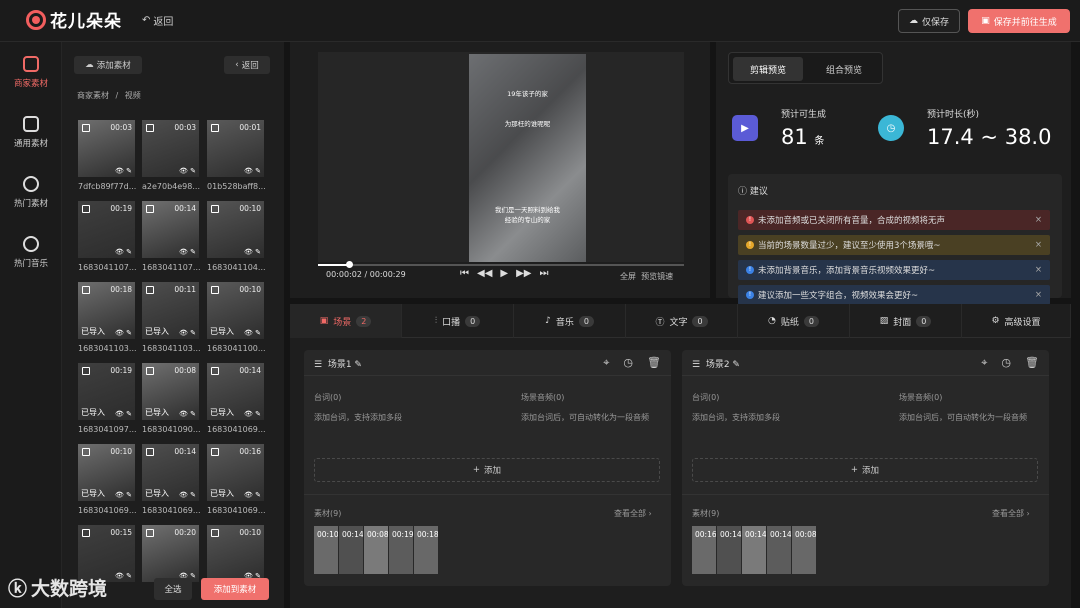 Image resolution: width=1080 pixels, height=608 pixels. I want to click on tab-text: Ⓣ 文字 0, so click(682, 321).